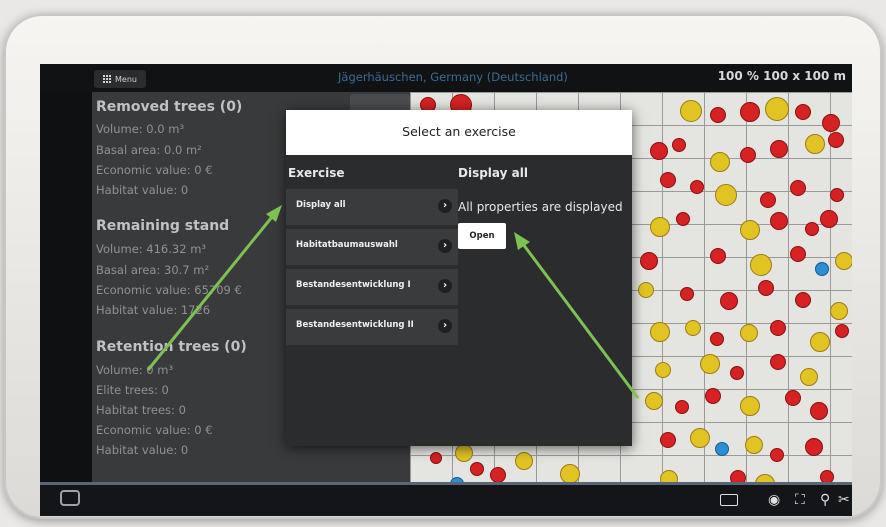 The width and height of the screenshot is (886, 527). I want to click on retention-economic-value: Economic value: 0 €, so click(154, 430).